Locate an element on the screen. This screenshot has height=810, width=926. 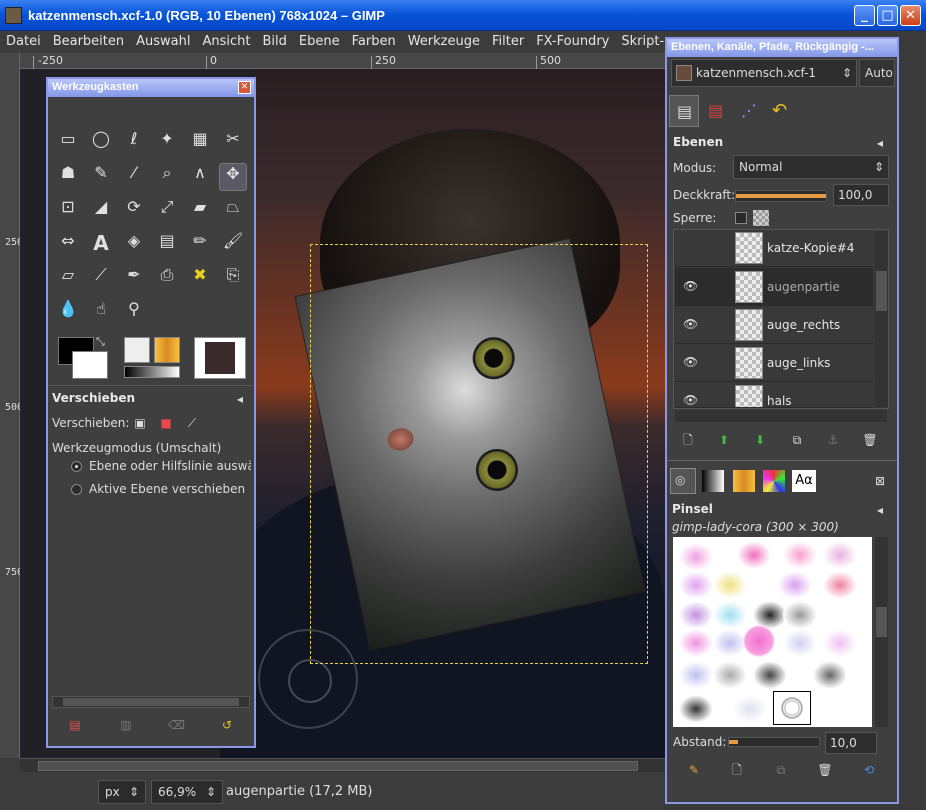
ellipse-select-tool: ◯ is located at coordinates (101, 143).